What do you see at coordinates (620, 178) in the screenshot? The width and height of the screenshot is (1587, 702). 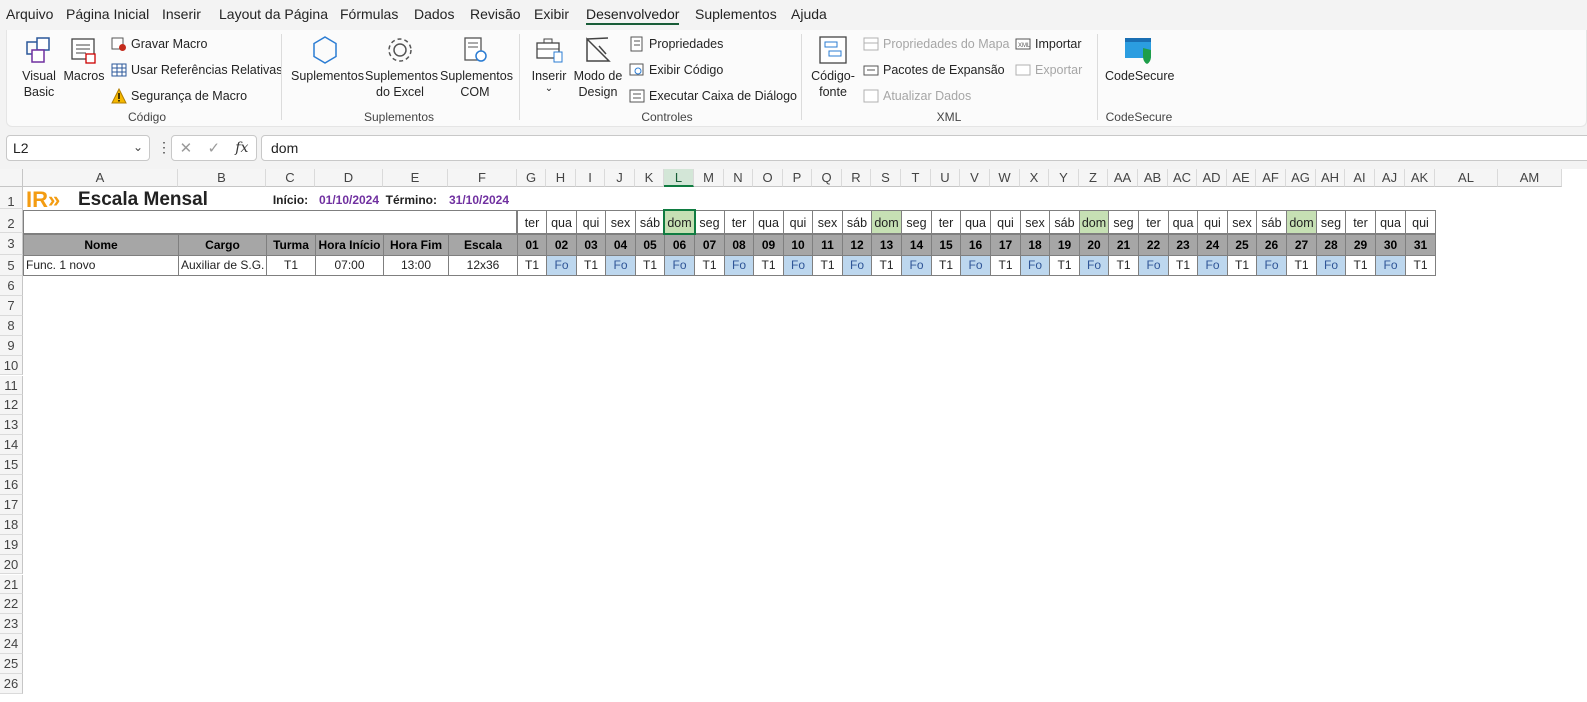 I see `column-header-J: J` at bounding box center [620, 178].